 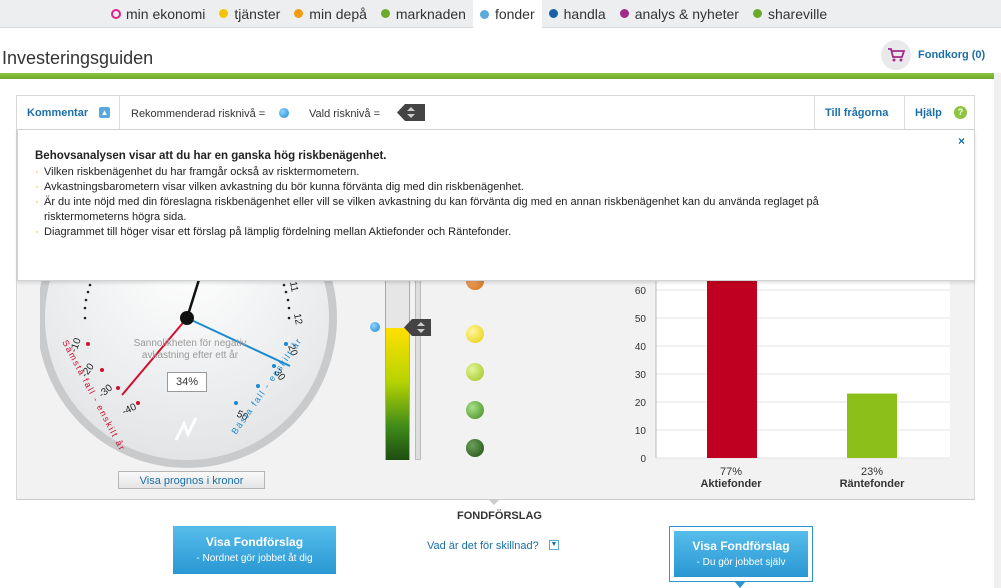 I want to click on show-fund-suggestion-self-button: Visa Fondförslag - Du gör jobbet själv, so click(x=741, y=554).